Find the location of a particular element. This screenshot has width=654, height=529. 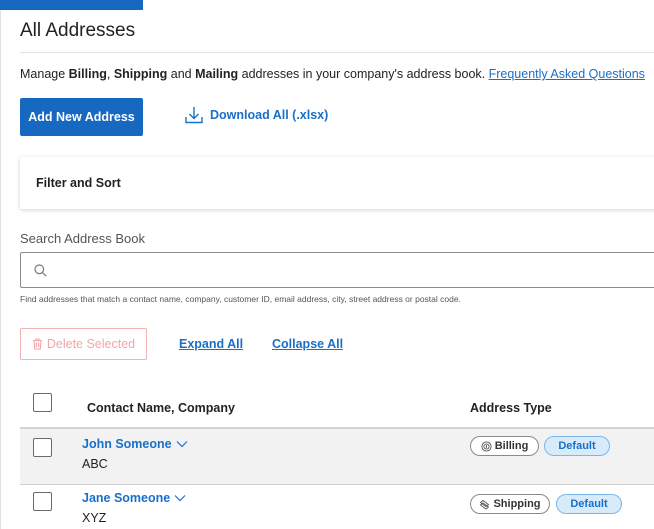

search-label: Search Address Book is located at coordinates (83, 238).